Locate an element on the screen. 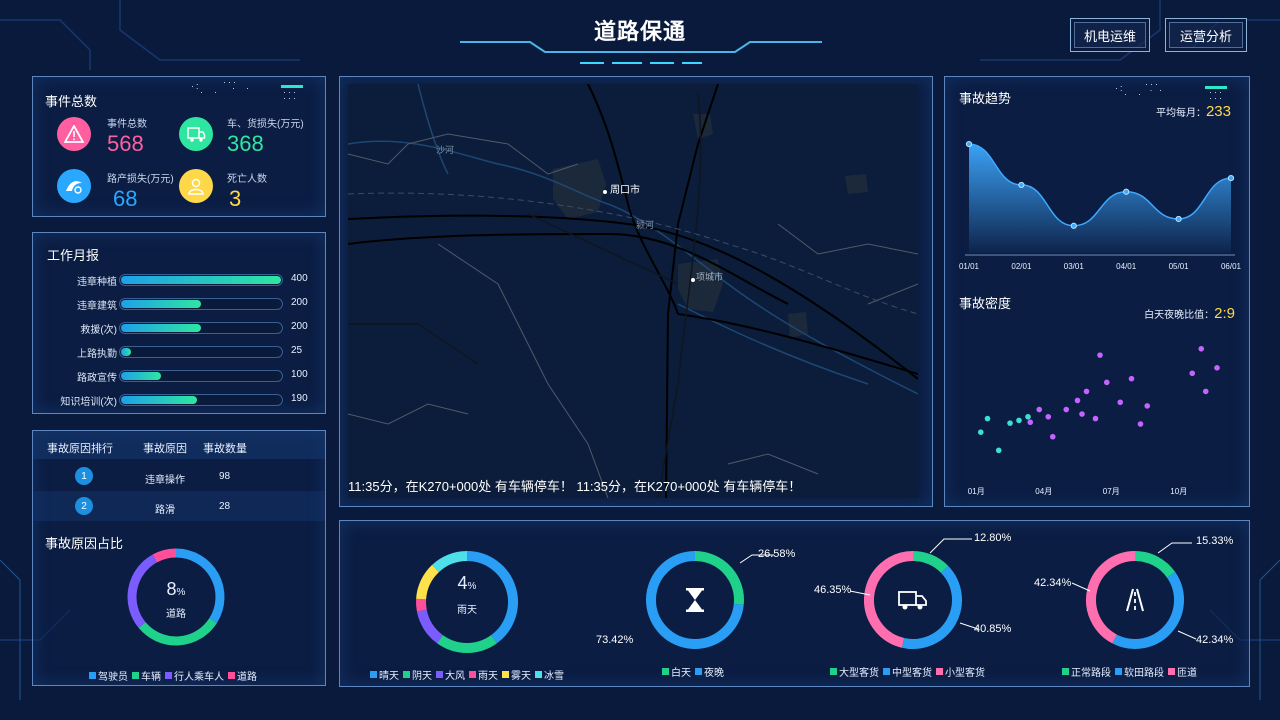 This screenshot has height=720, width=1280. bar-label: 违章种植 is located at coordinates (97, 282).